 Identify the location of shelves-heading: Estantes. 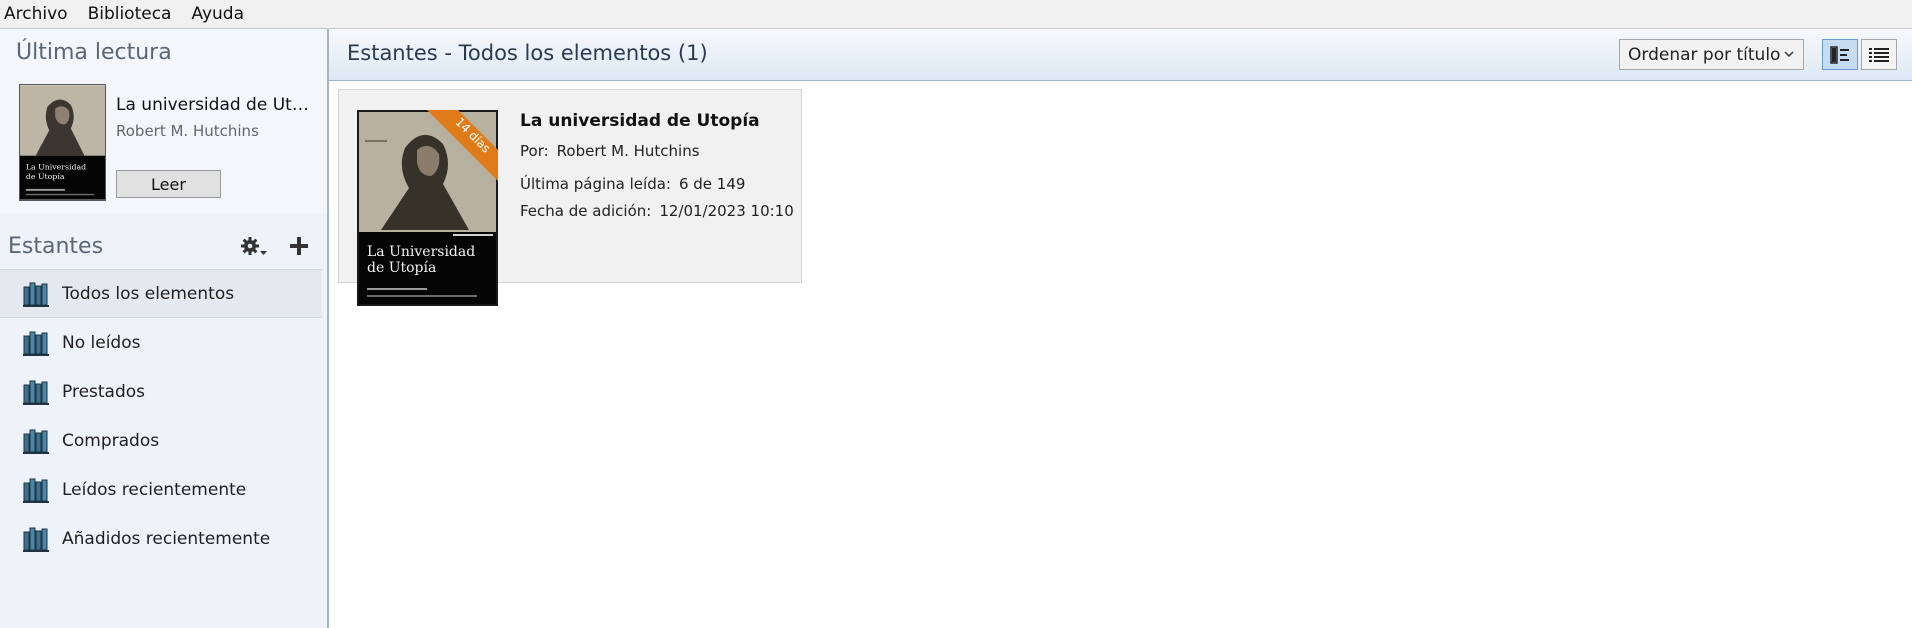
(56, 246).